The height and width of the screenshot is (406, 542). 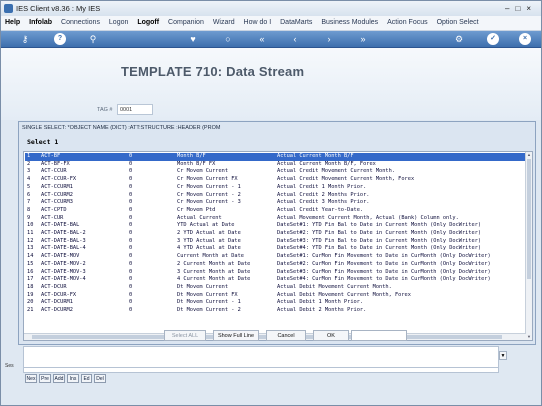 What do you see at coordinates (60, 39) in the screenshot?
I see `help-icon: ?` at bounding box center [60, 39].